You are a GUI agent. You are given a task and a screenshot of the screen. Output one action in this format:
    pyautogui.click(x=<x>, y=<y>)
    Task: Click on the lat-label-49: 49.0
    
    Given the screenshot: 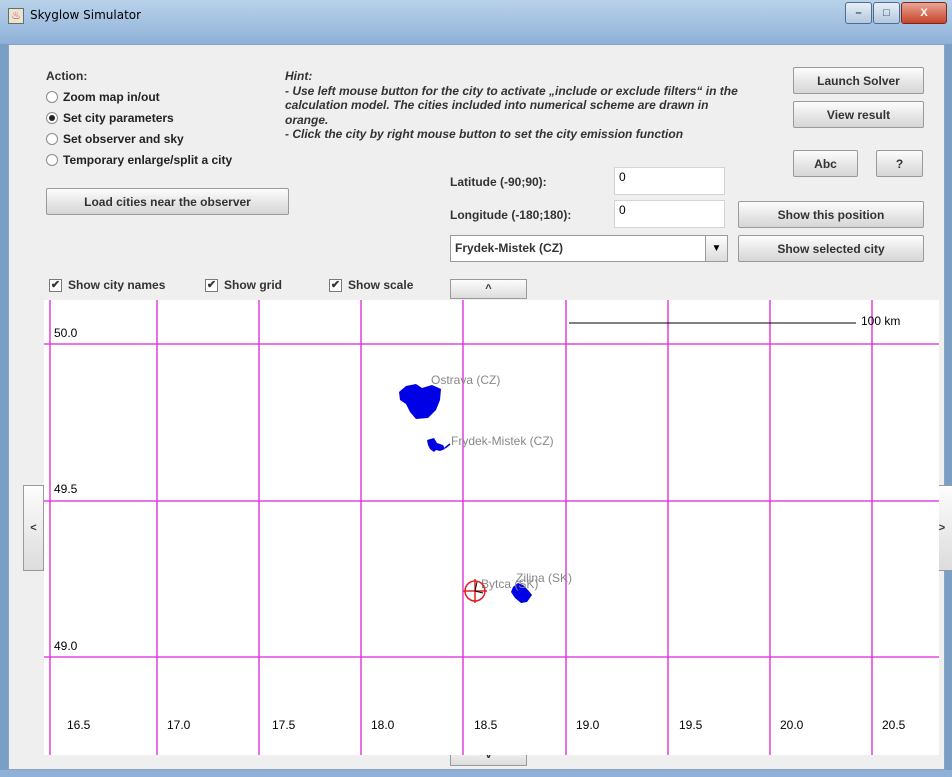 What is the action you would take?
    pyautogui.click(x=66, y=646)
    